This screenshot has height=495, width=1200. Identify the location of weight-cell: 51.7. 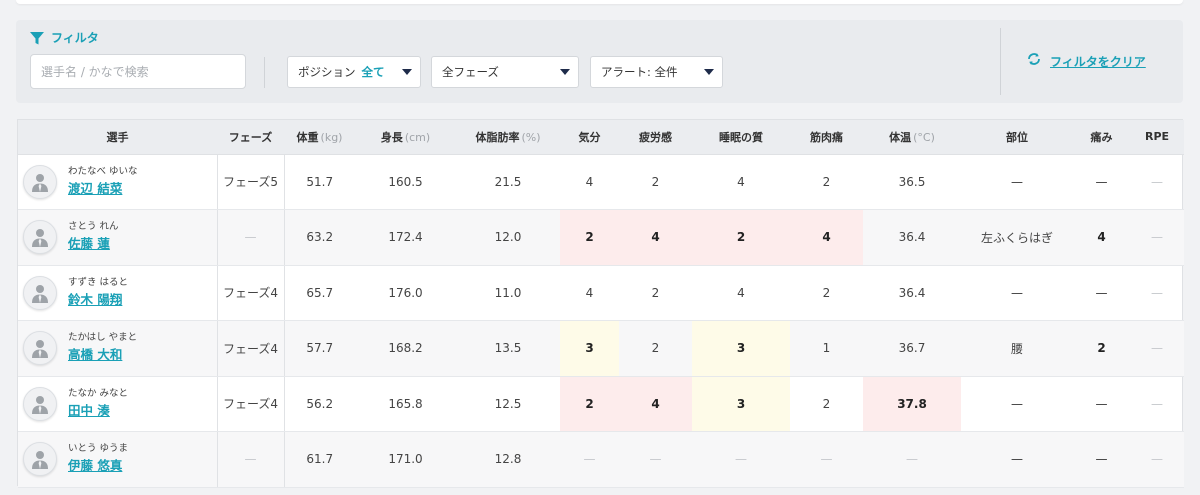
(319, 182).